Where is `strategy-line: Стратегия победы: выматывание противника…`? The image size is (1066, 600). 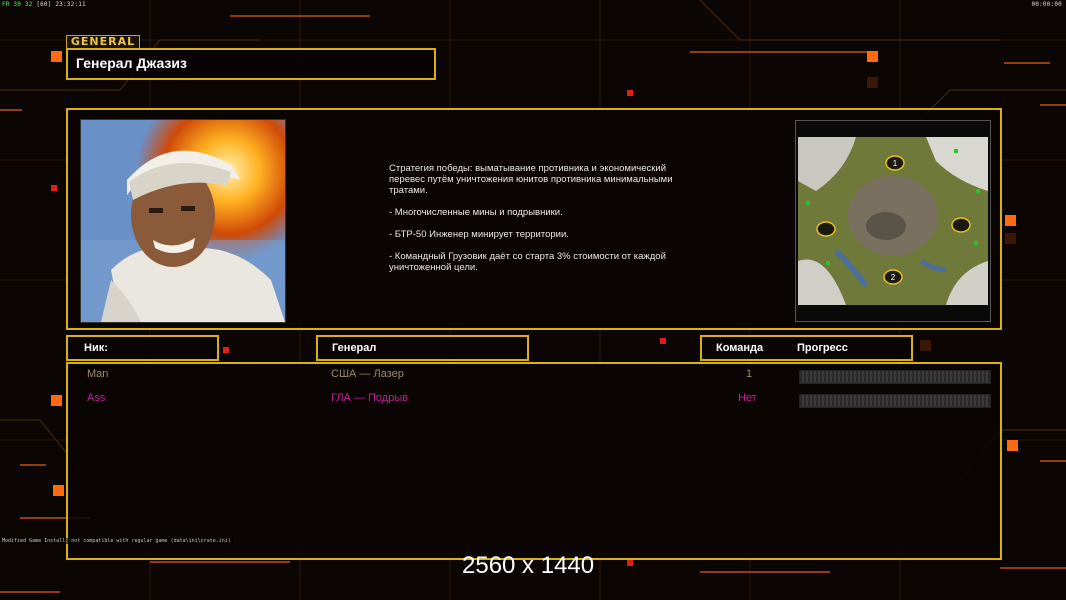
strategy-line: Стратегия победы: выматывание противника… is located at coordinates (531, 179).